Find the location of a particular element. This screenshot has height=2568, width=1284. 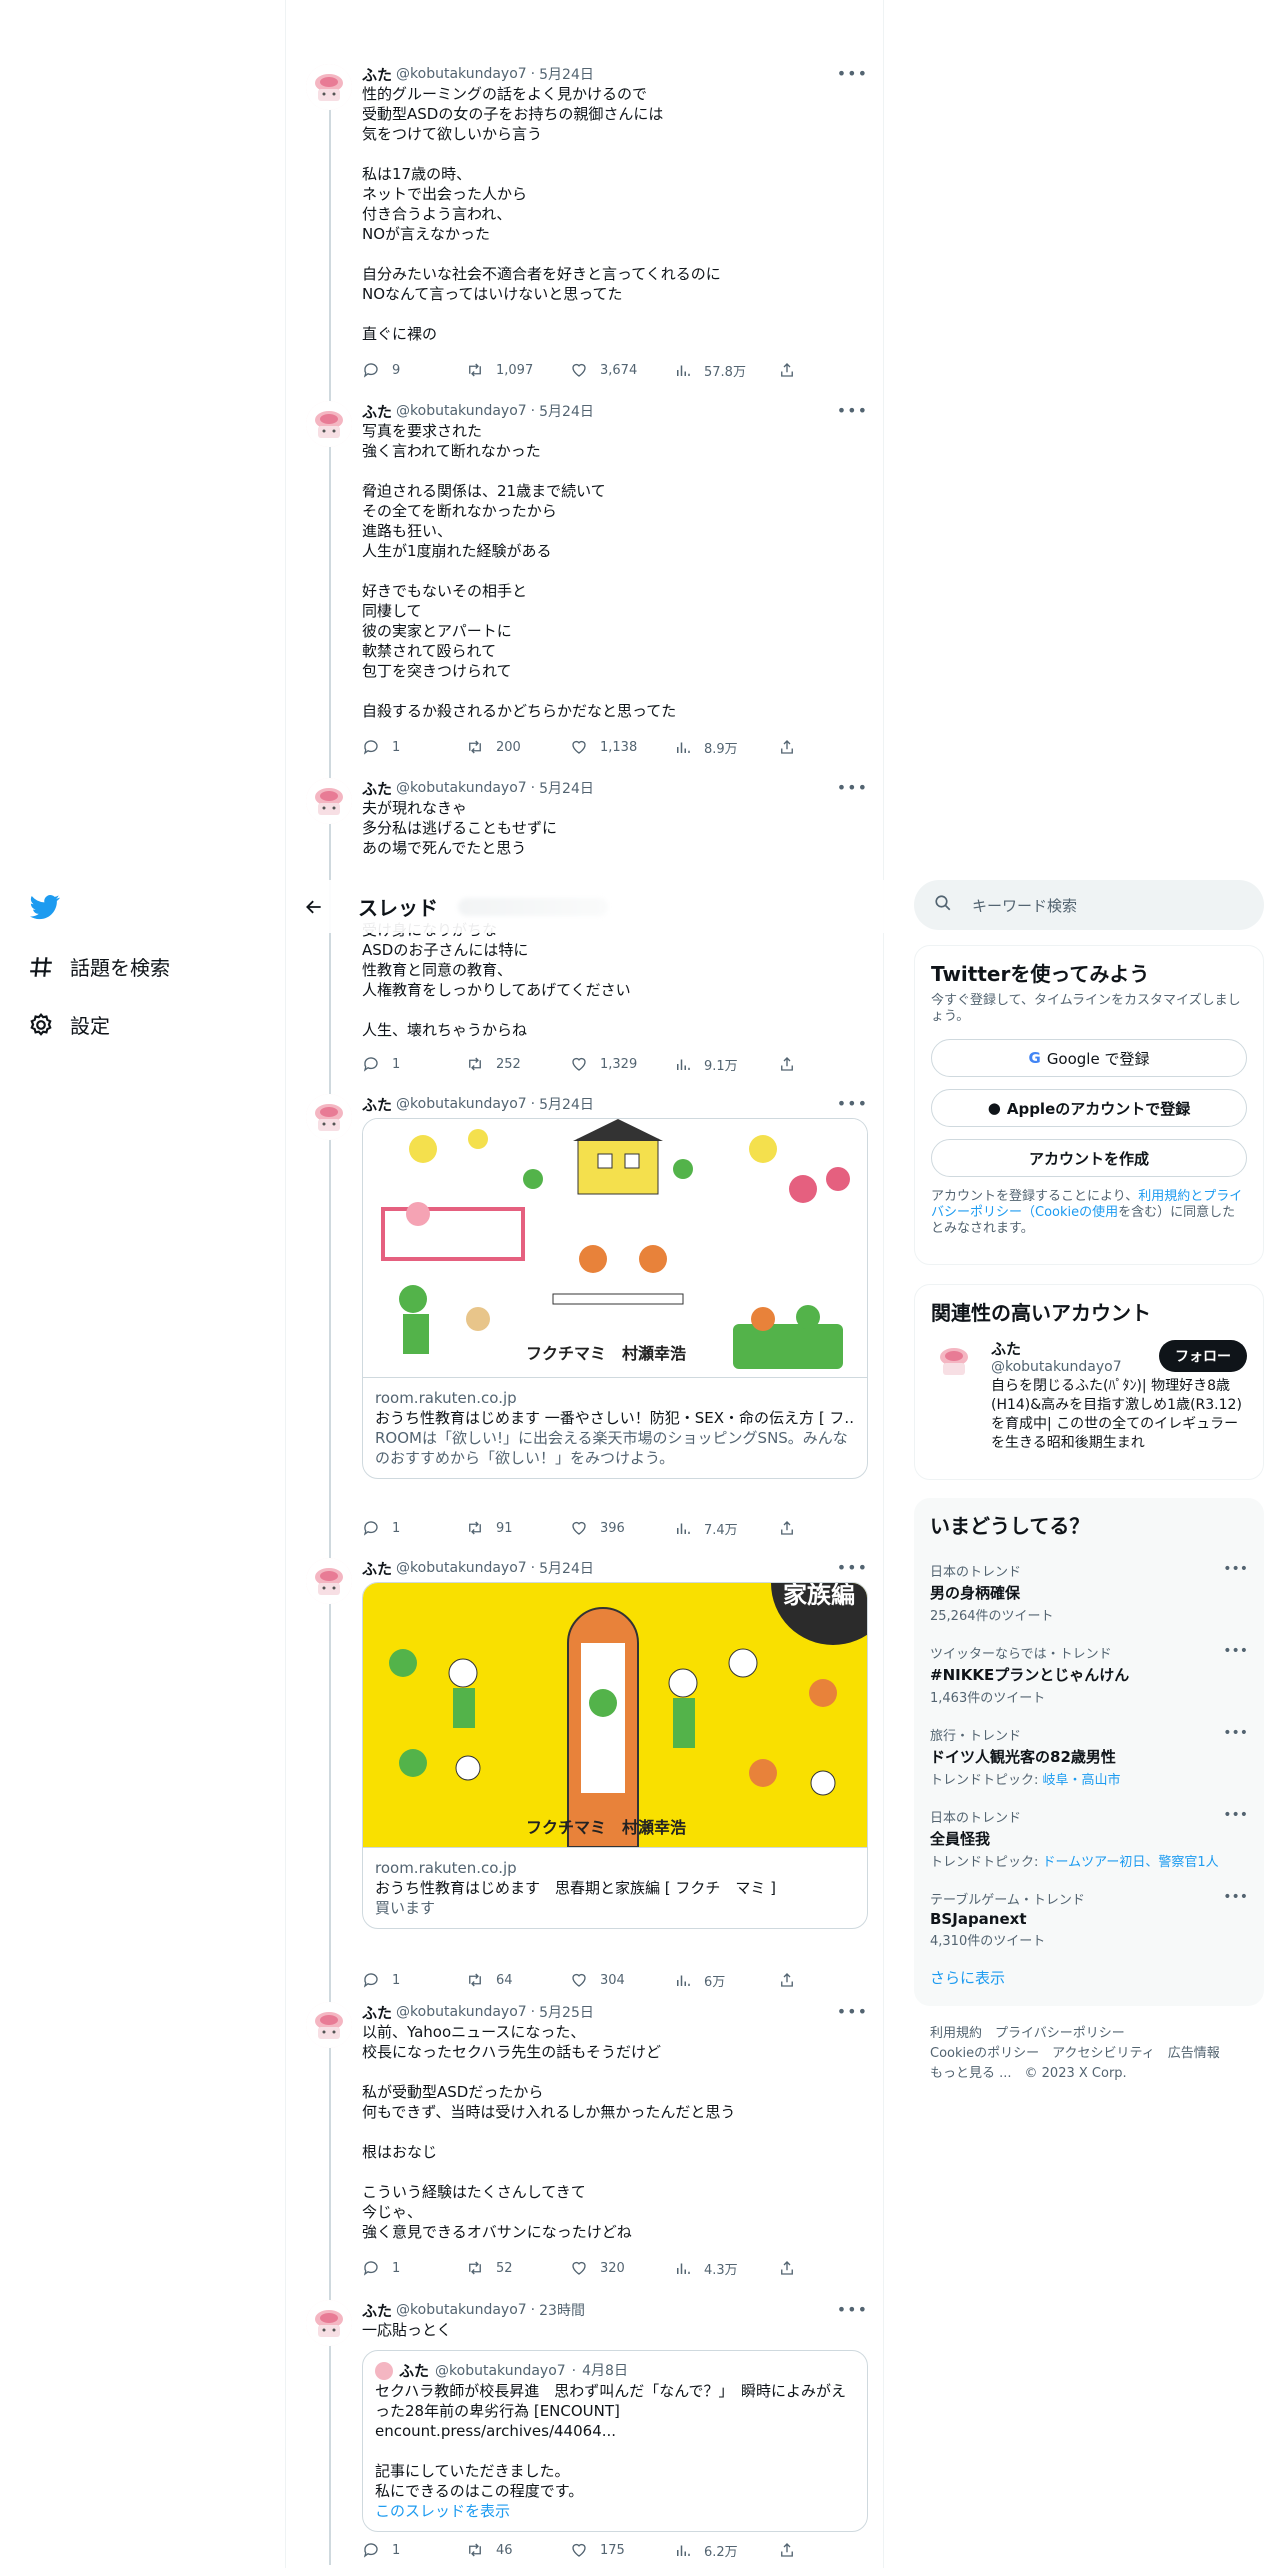

like-button: 320 is located at coordinates (620, 2268).